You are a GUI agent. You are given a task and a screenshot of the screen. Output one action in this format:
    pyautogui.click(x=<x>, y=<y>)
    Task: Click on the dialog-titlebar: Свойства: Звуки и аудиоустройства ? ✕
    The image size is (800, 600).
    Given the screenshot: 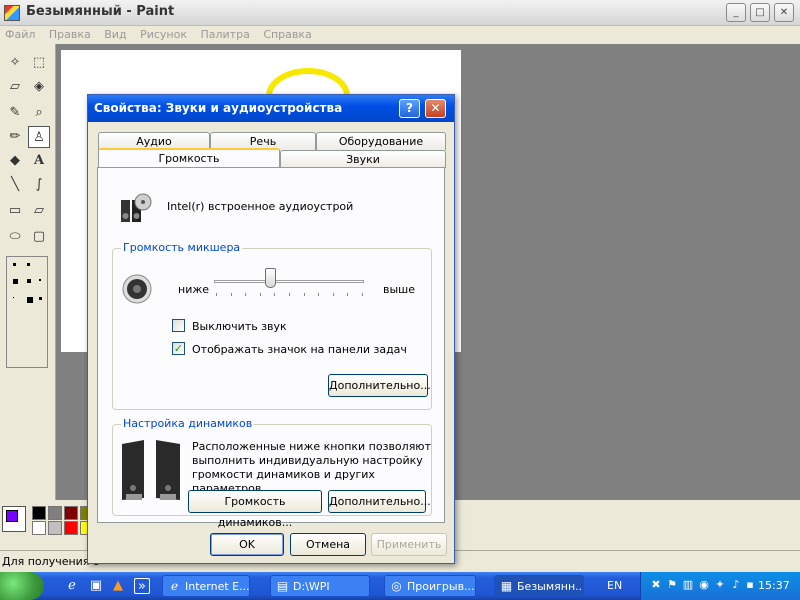 What is the action you would take?
    pyautogui.click(x=271, y=108)
    